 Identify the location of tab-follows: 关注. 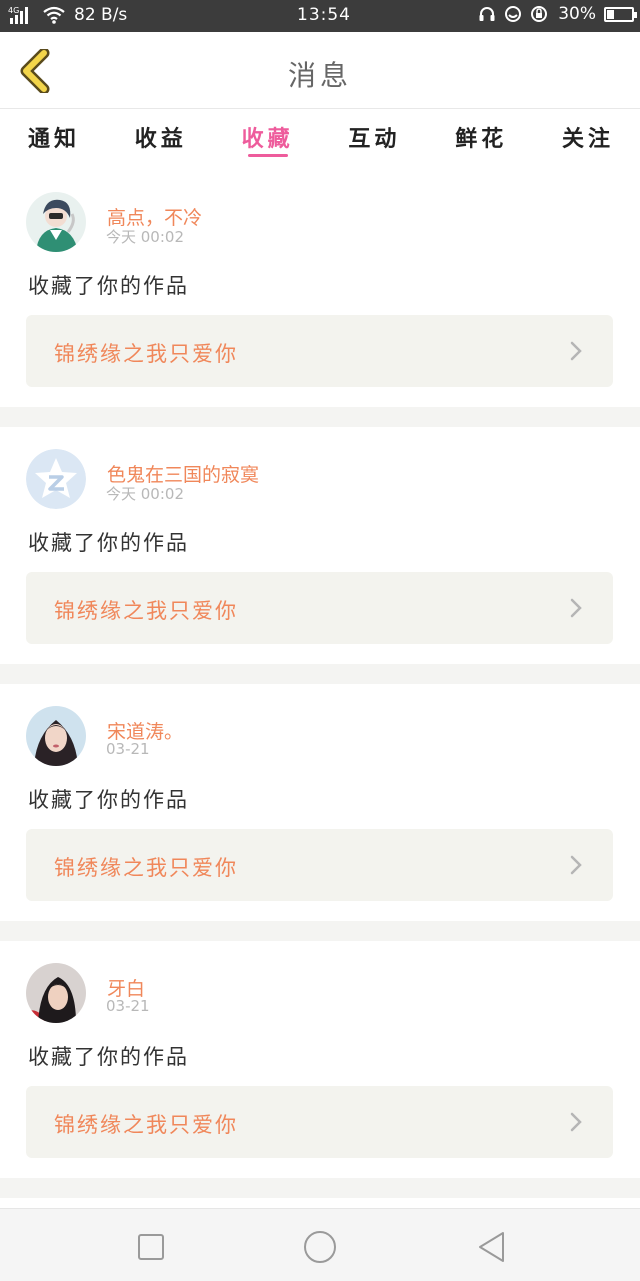
(588, 139).